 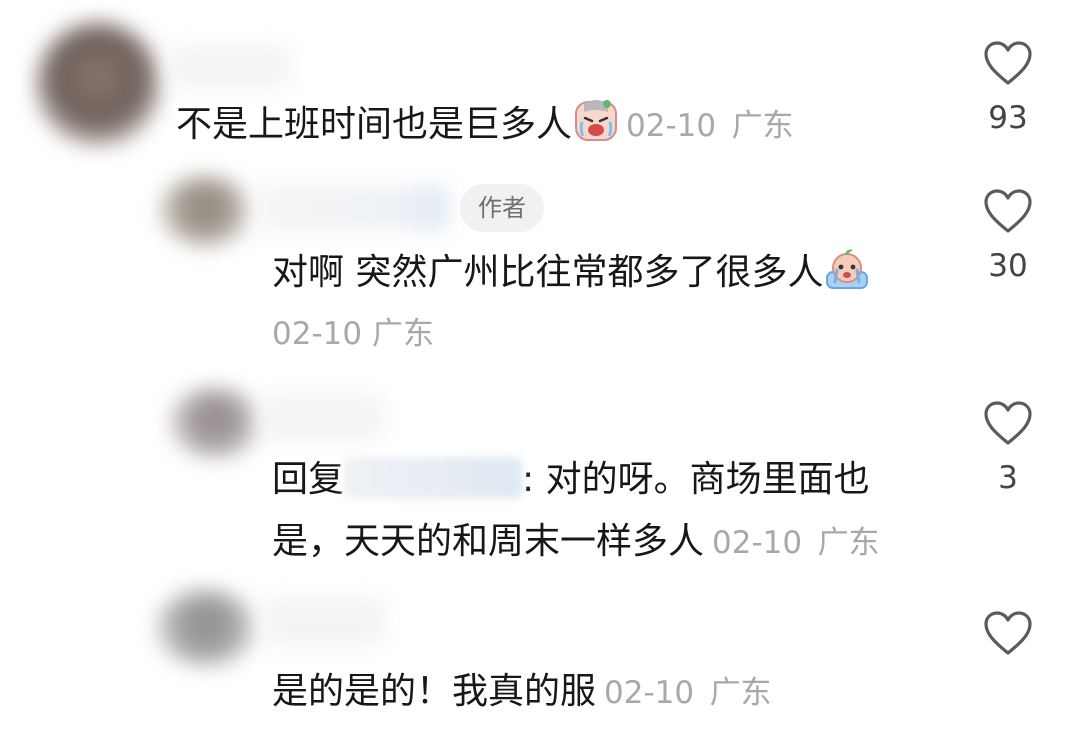 I want to click on comment-meta: 02-10 广东, so click(x=353, y=334).